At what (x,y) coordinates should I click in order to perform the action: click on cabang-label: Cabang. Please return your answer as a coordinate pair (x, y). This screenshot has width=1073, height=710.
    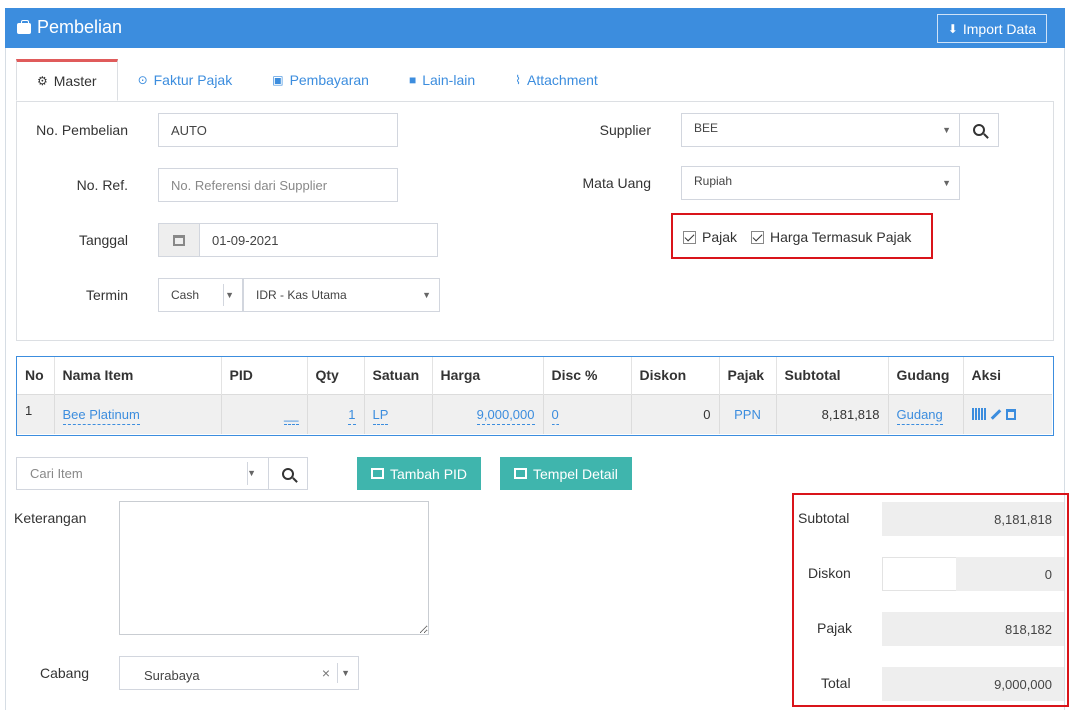
    Looking at the image, I should click on (65, 673).